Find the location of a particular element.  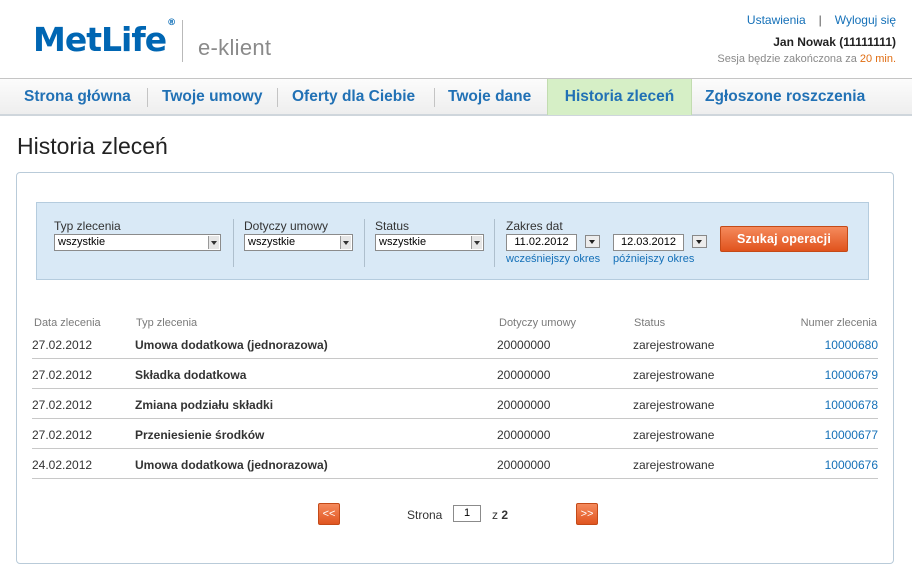

tab-zgloszone-roszczenia: Zgłoszone roszczenia is located at coordinates (785, 97).